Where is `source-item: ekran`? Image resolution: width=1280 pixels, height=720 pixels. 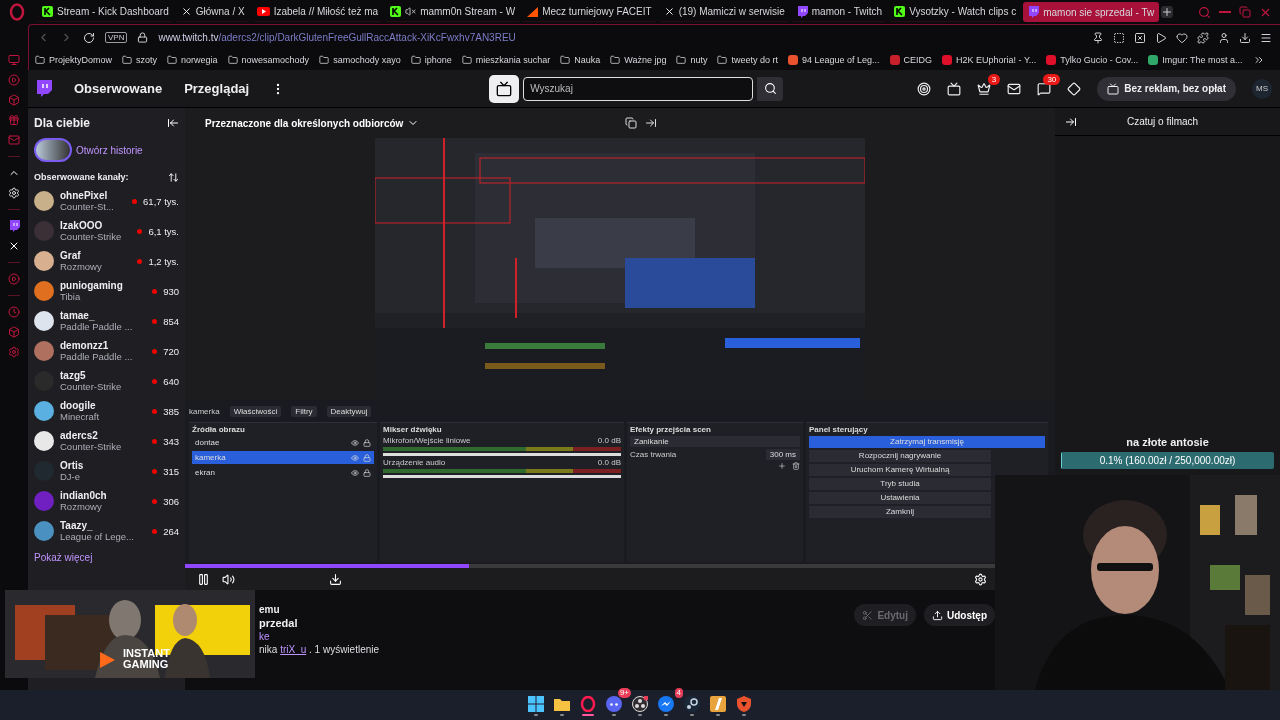
source-item: ekran is located at coordinates (283, 472).